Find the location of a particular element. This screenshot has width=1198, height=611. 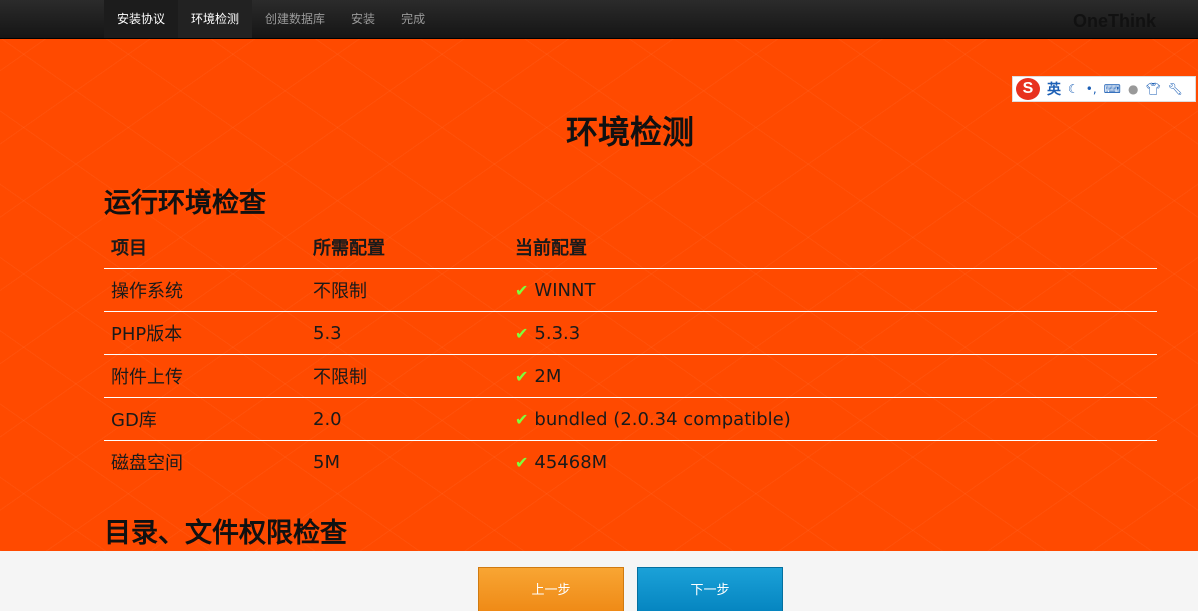

table-header-row: 项目 所需配置 当前配置 is located at coordinates (630, 247).